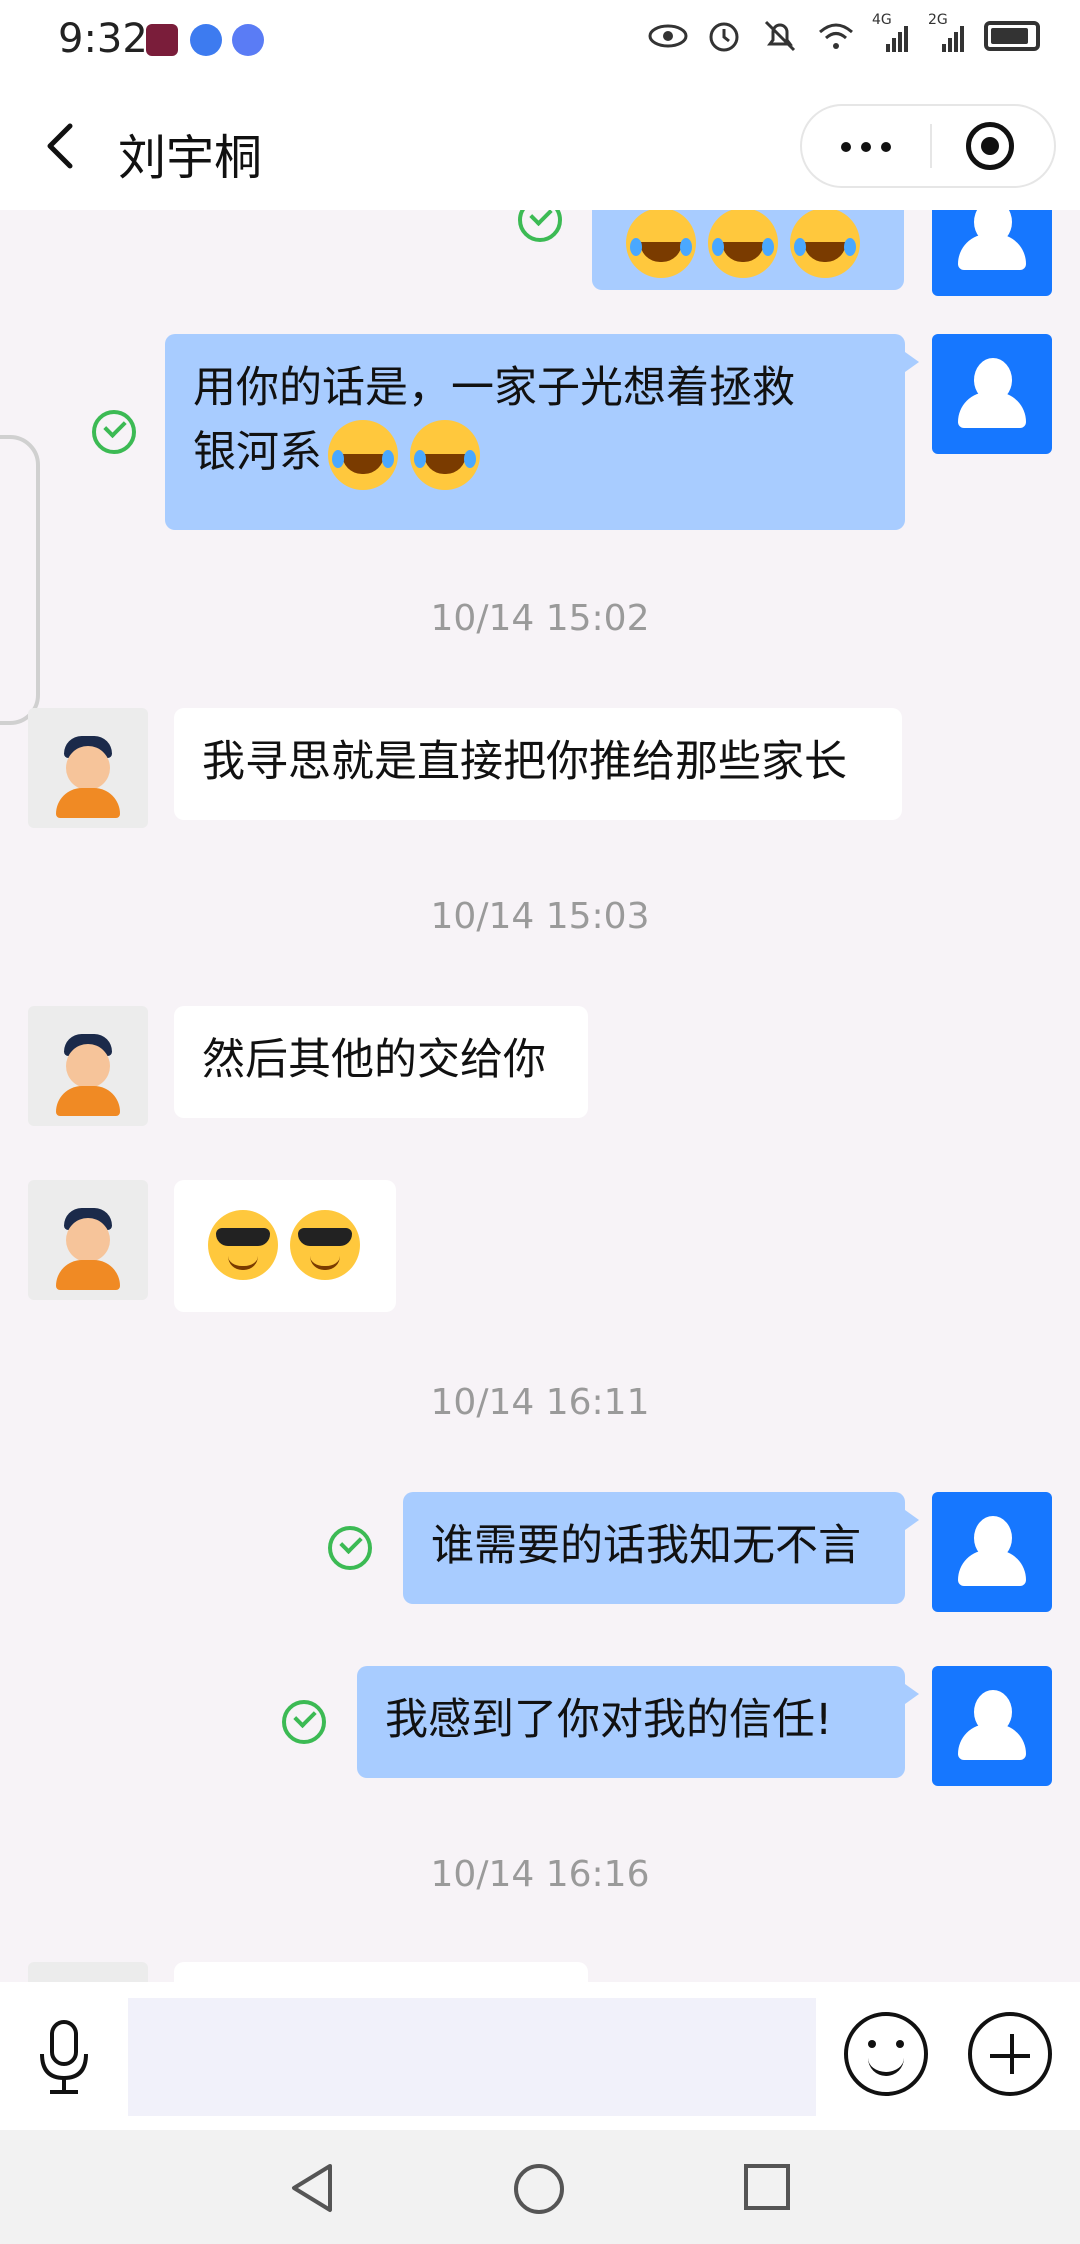 Image resolution: width=1080 pixels, height=2244 pixels. What do you see at coordinates (206, 40) in the screenshot?
I see `browser-icon` at bounding box center [206, 40].